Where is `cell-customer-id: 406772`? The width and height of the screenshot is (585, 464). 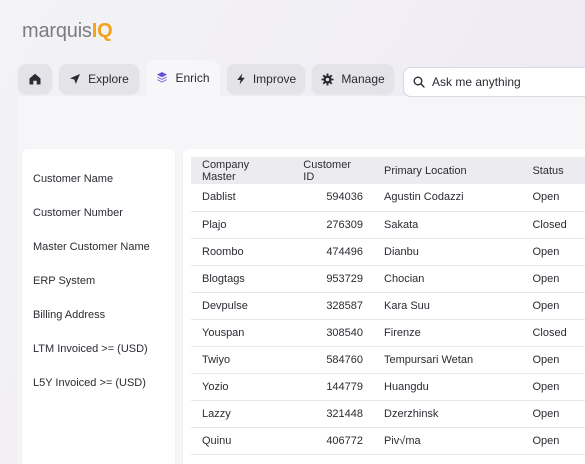 cell-customer-id: 406772 is located at coordinates (333, 441).